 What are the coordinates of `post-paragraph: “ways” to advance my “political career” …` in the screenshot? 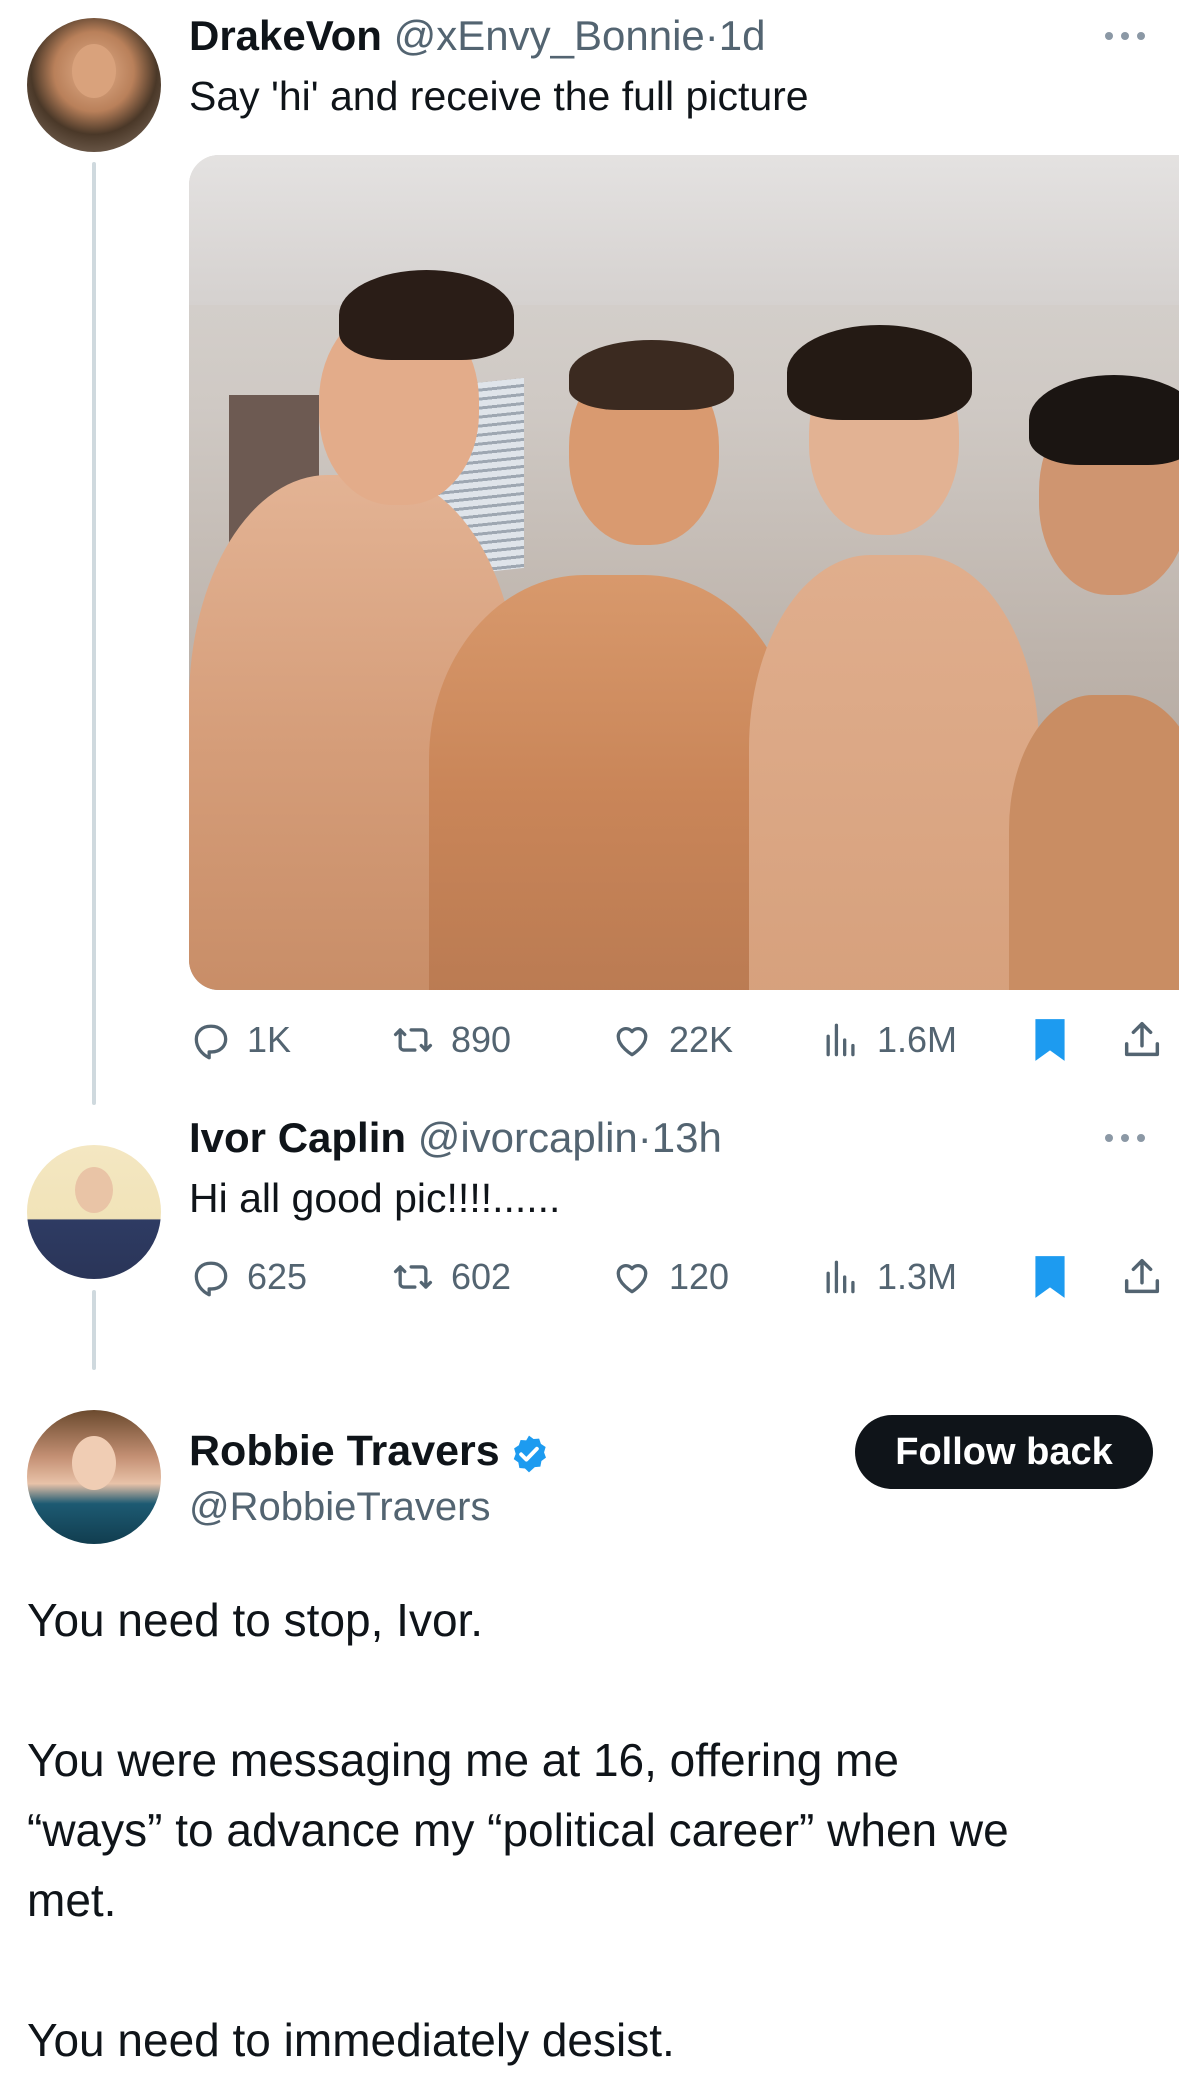 It's located at (518, 1830).